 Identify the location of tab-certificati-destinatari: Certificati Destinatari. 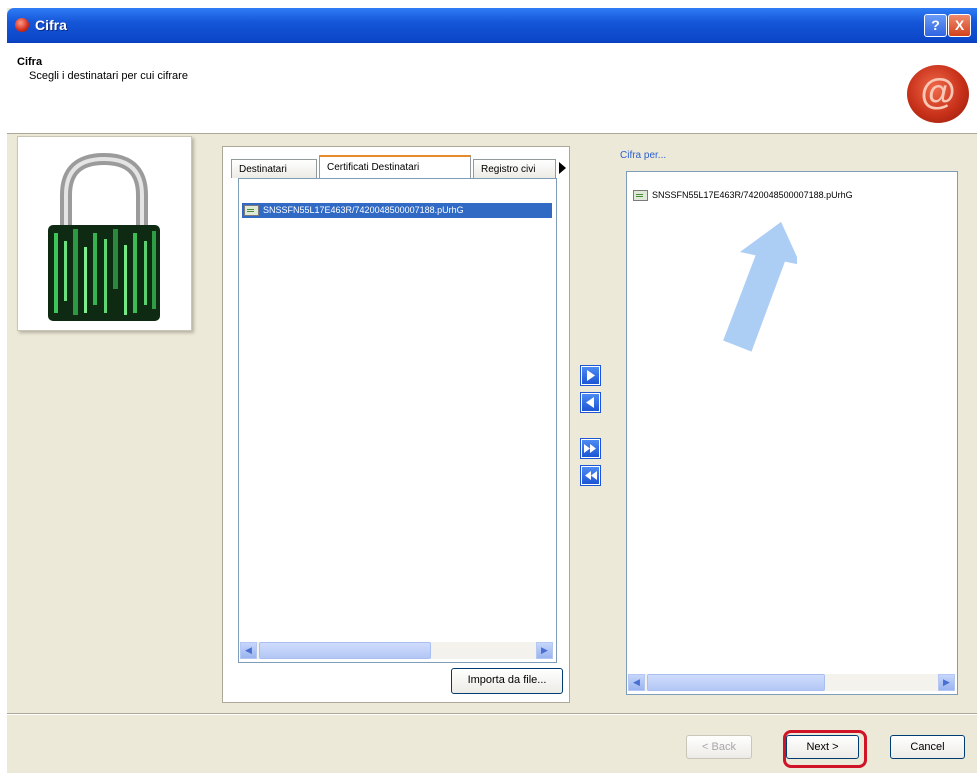
(395, 167).